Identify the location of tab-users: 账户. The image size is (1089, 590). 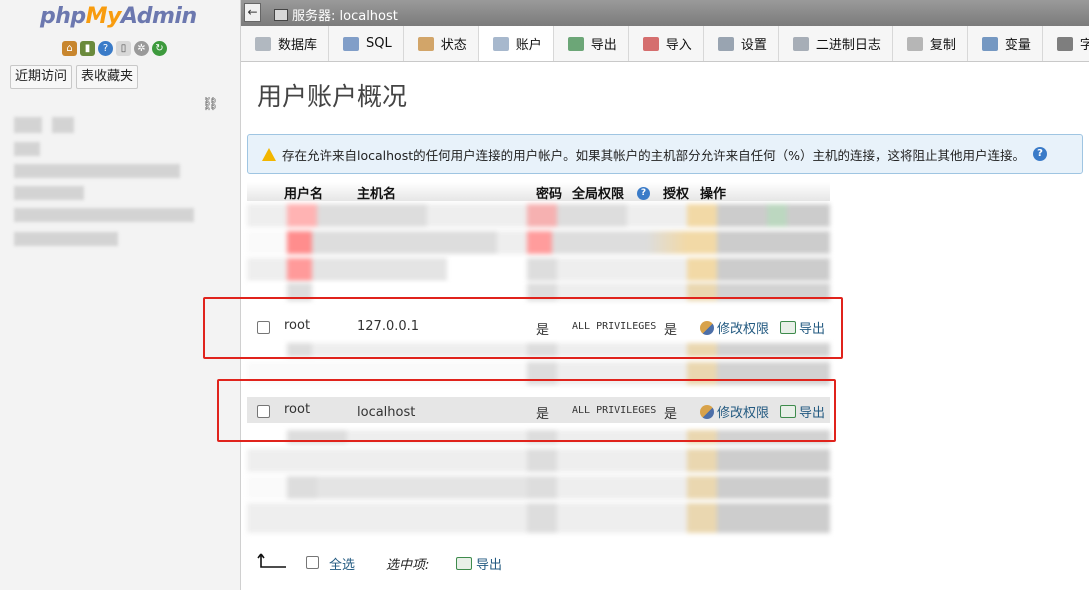
(516, 43).